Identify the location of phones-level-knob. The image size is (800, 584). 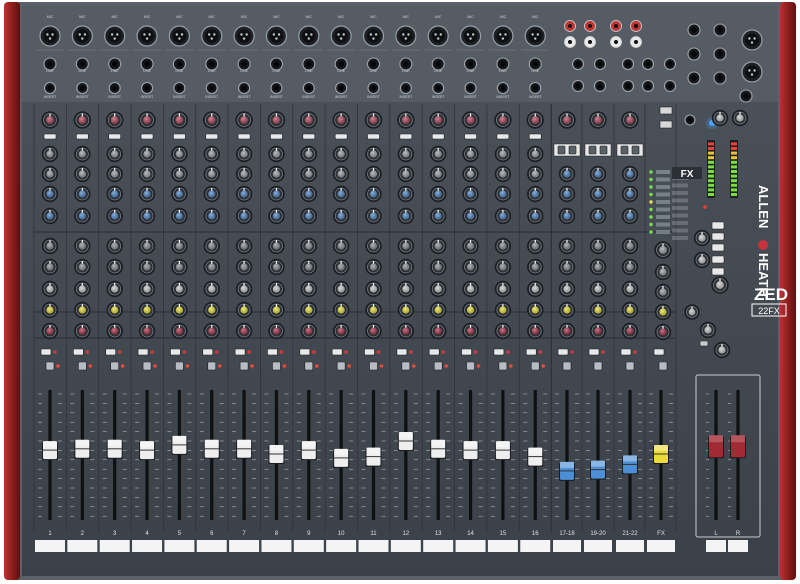
(720, 118).